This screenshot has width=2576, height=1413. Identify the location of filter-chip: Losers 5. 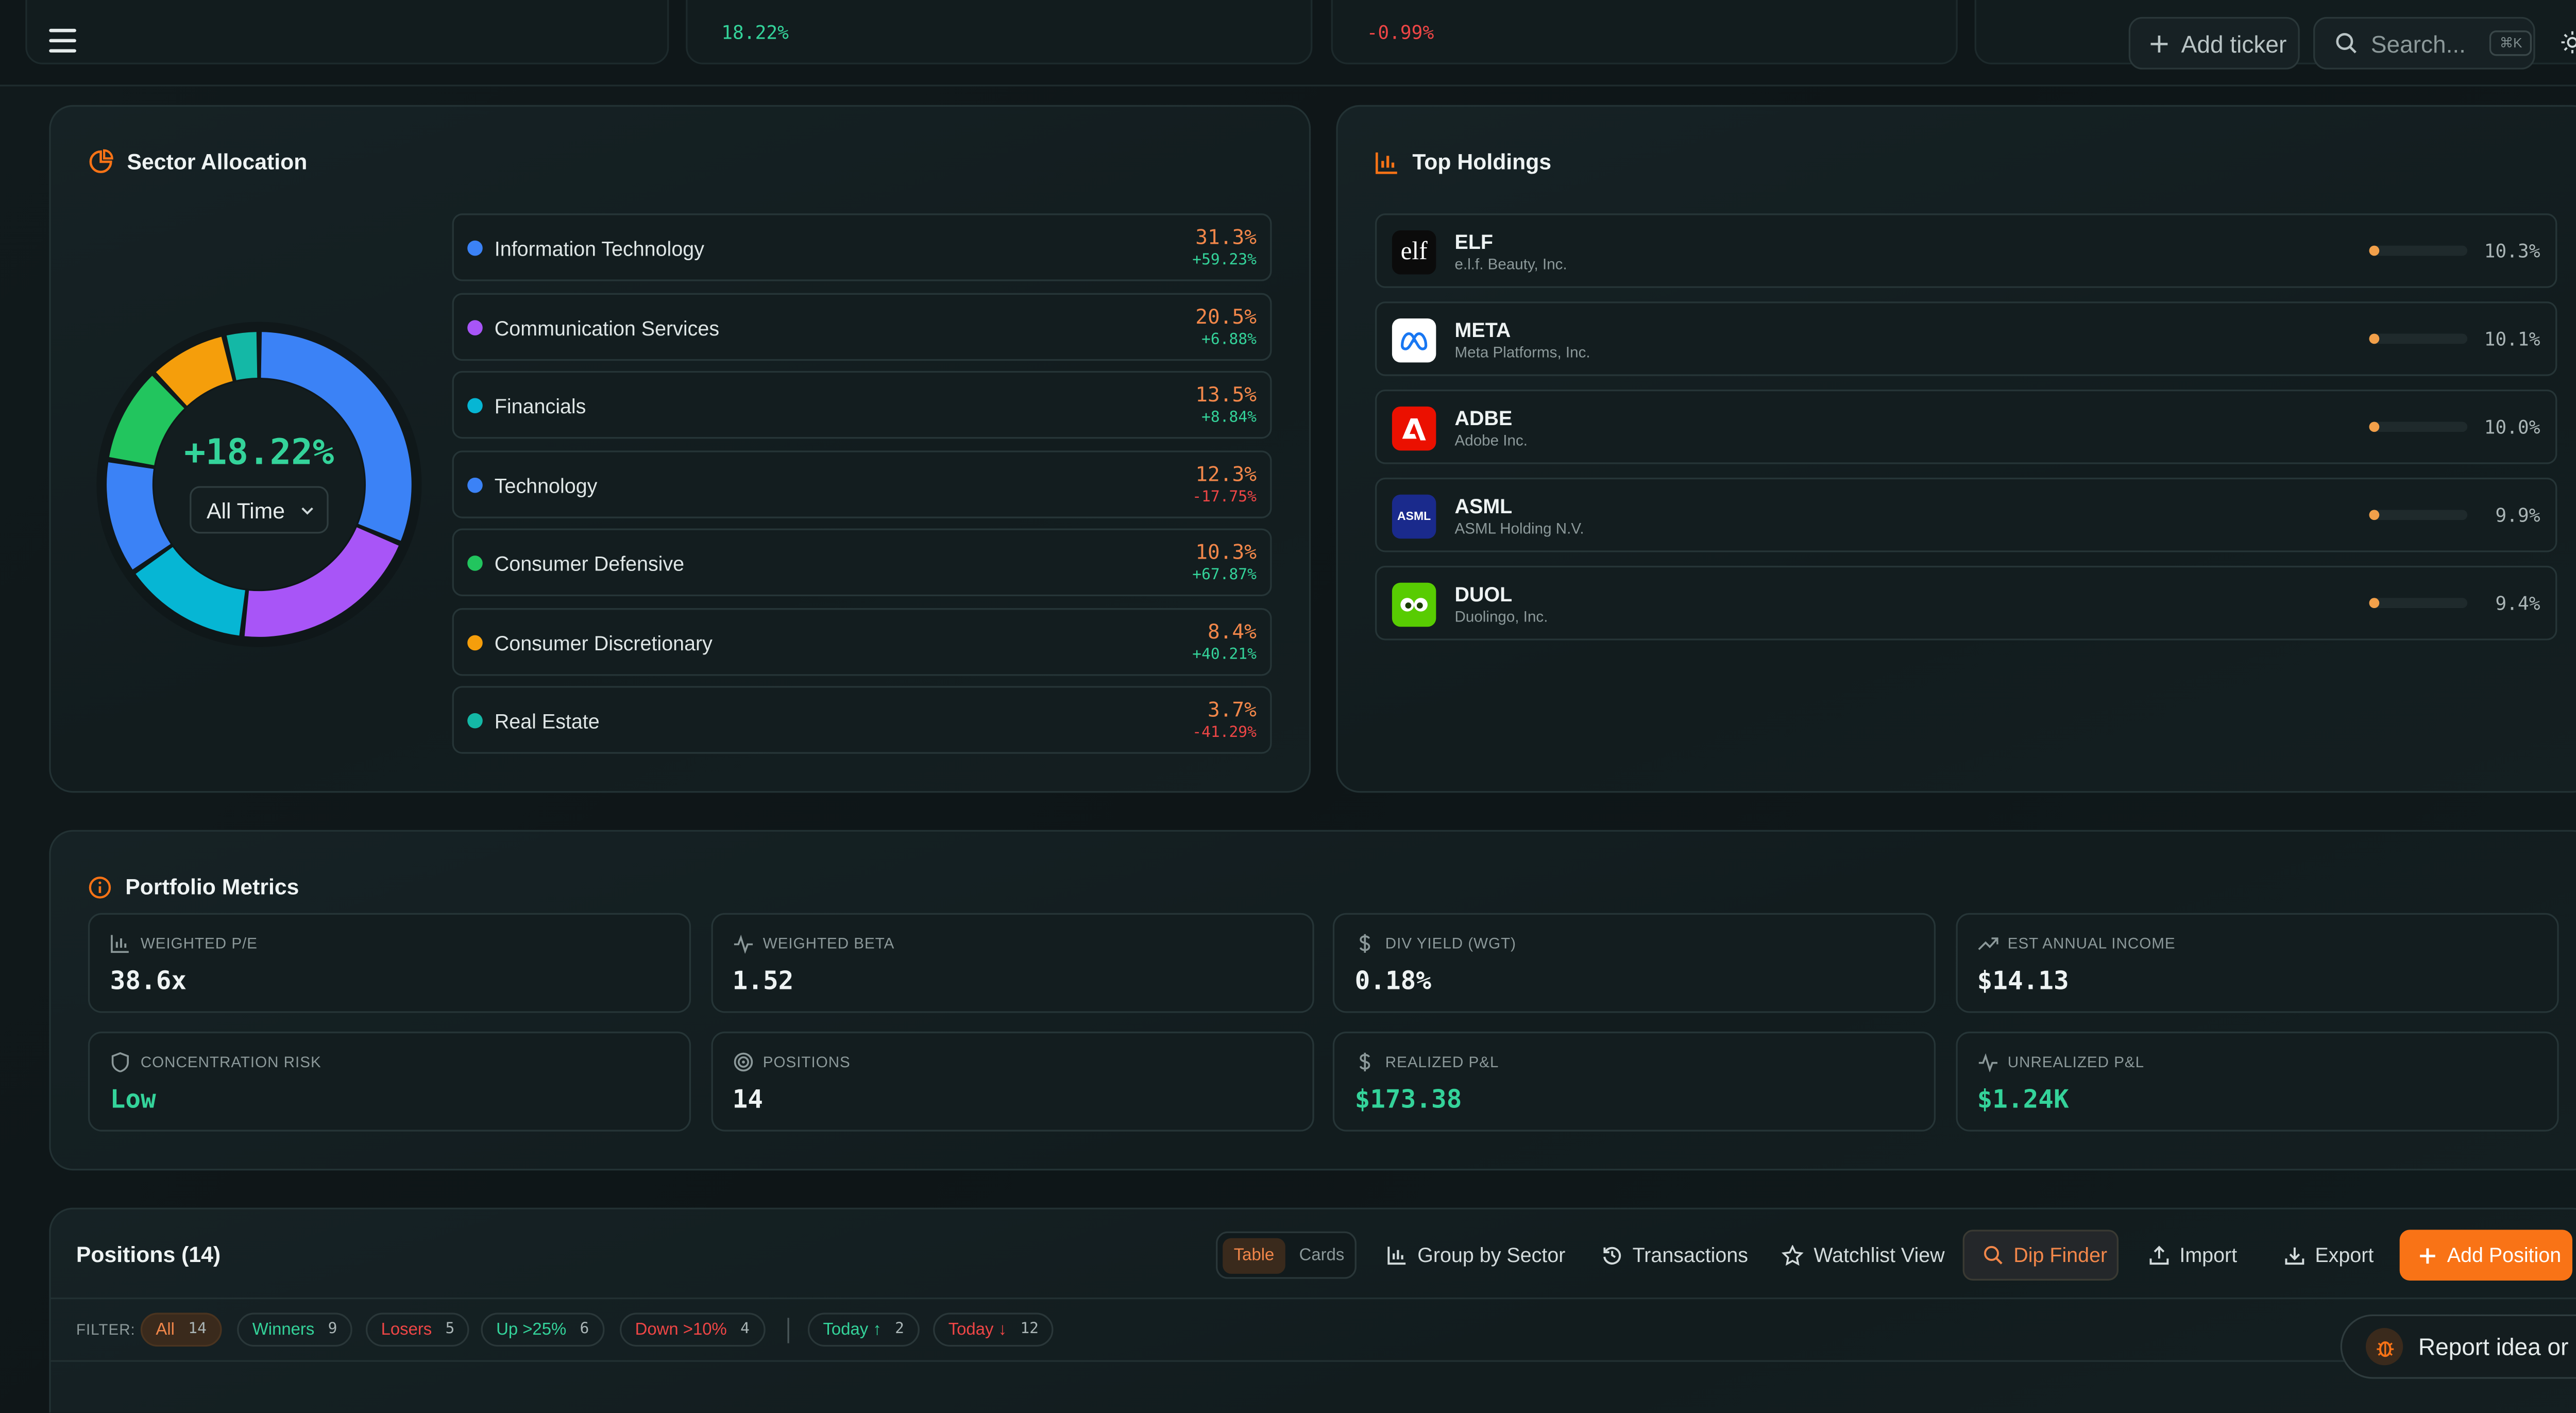
(417, 1330).